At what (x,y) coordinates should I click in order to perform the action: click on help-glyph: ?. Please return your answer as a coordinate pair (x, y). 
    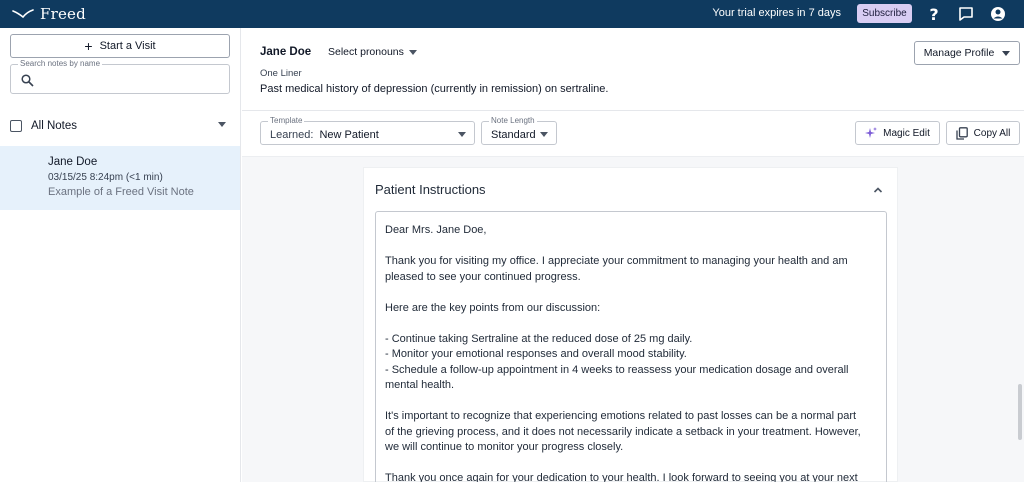
    Looking at the image, I should click on (934, 14).